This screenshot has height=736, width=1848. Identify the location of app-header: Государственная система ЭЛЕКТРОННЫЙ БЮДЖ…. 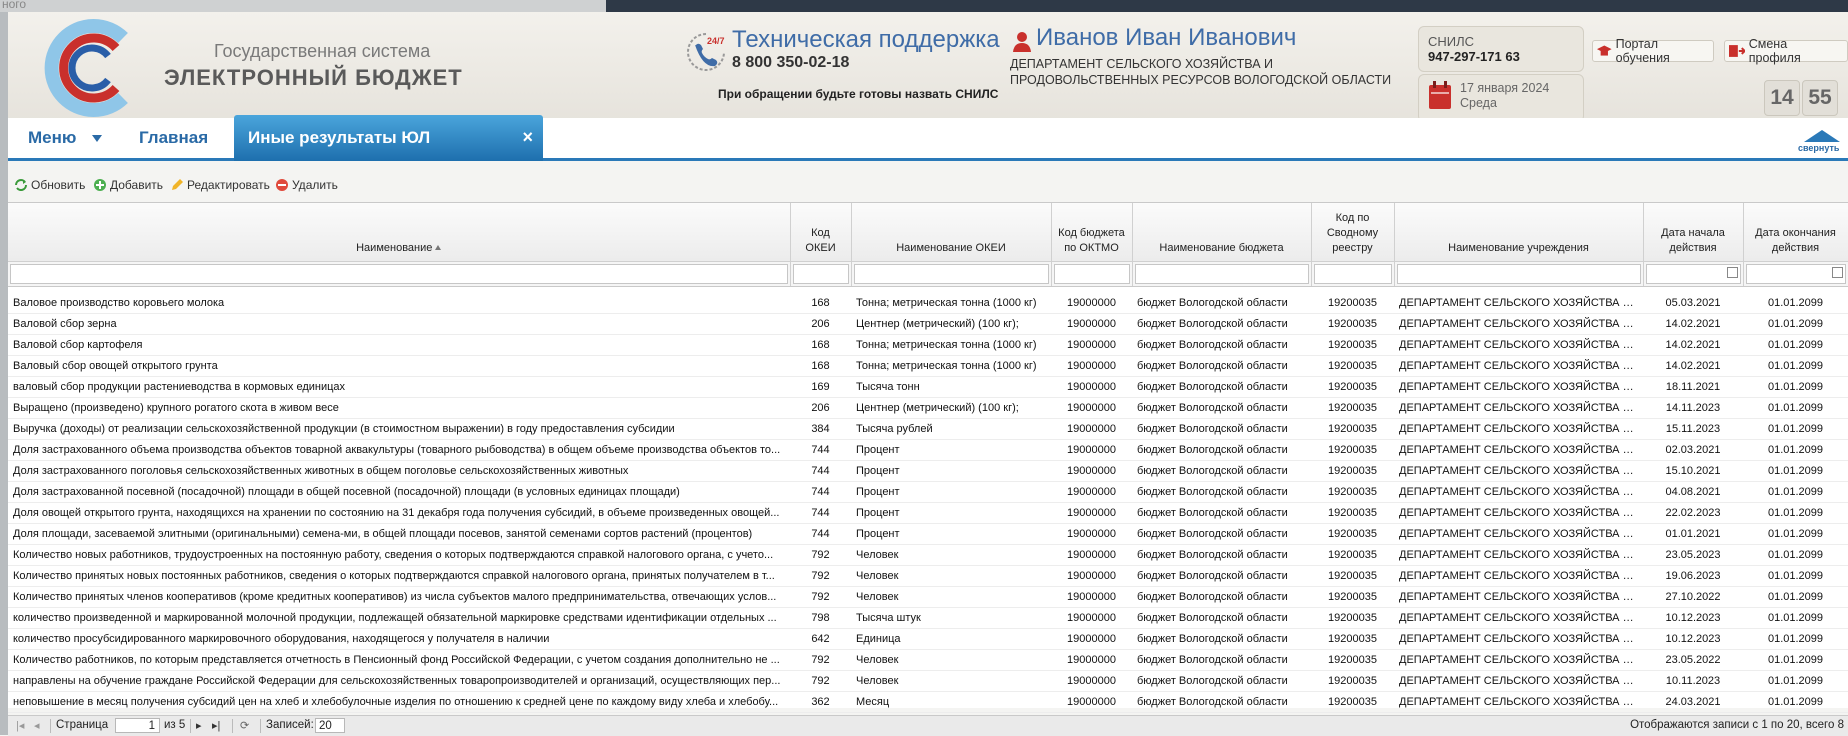
(928, 67).